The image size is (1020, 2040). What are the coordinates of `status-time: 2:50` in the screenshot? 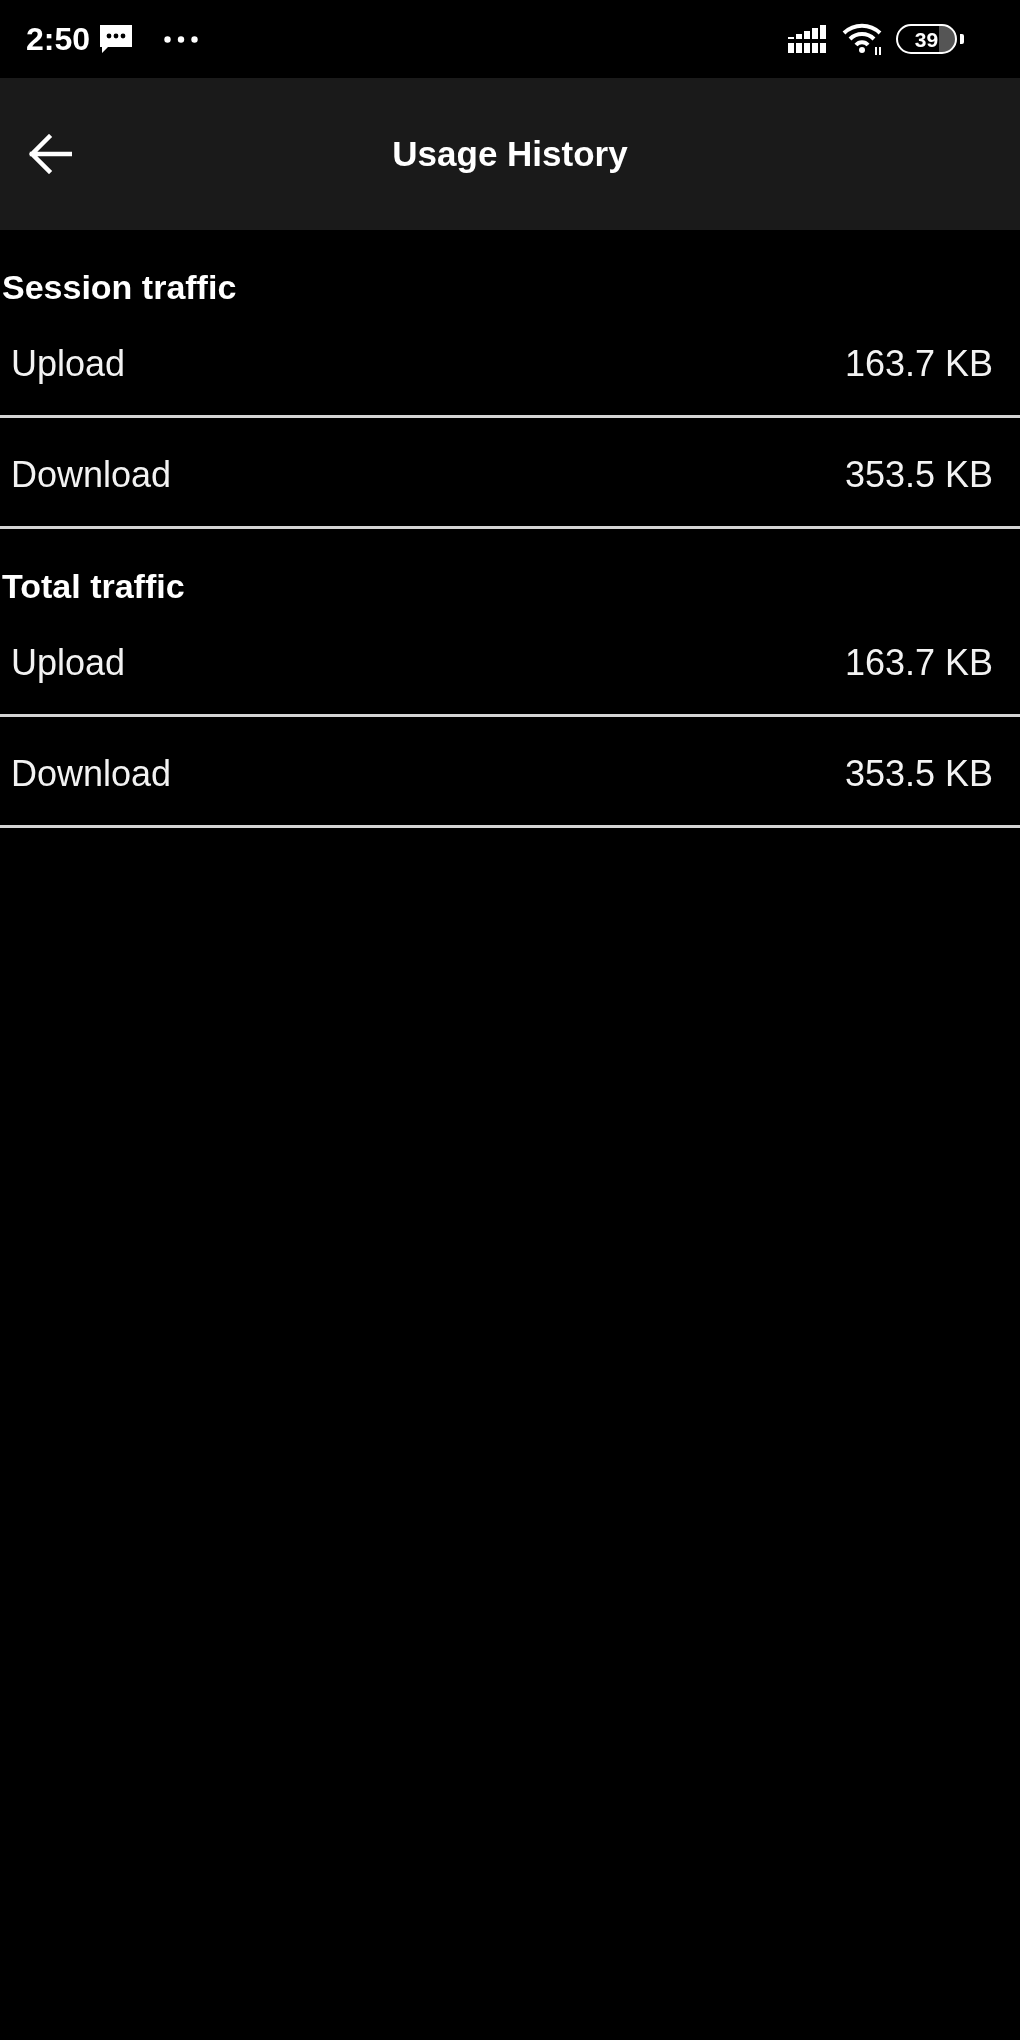 It's located at (58, 39).